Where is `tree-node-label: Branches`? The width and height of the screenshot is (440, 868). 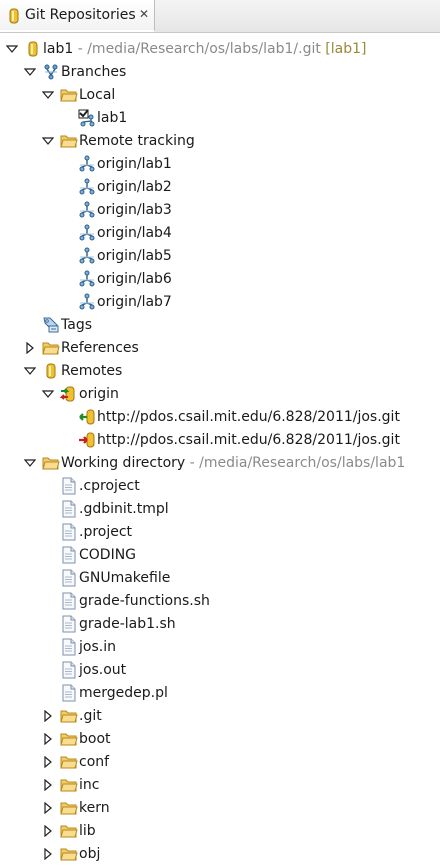
tree-node-label: Branches is located at coordinates (93, 72).